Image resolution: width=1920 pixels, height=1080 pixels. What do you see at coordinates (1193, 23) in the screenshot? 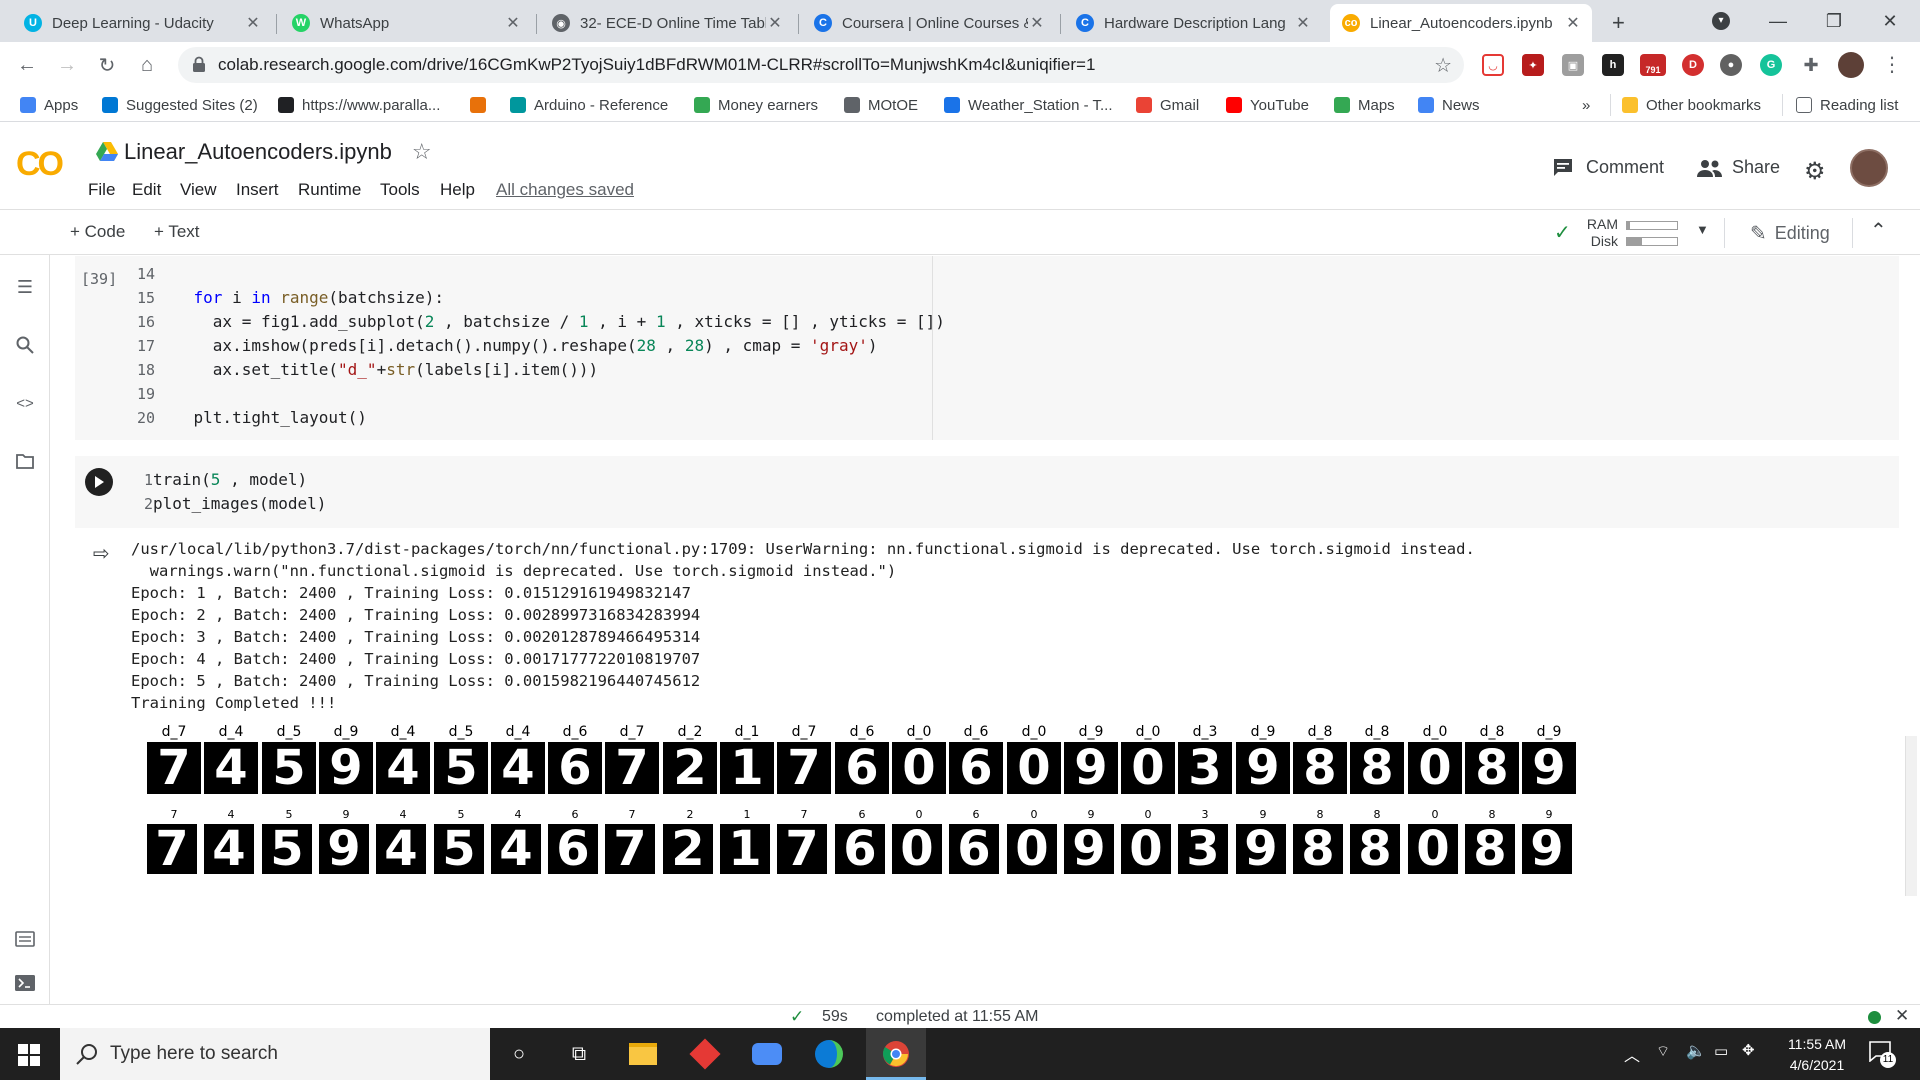
I see `browser-tab: C Hardware Description Lang ✕` at bounding box center [1193, 23].